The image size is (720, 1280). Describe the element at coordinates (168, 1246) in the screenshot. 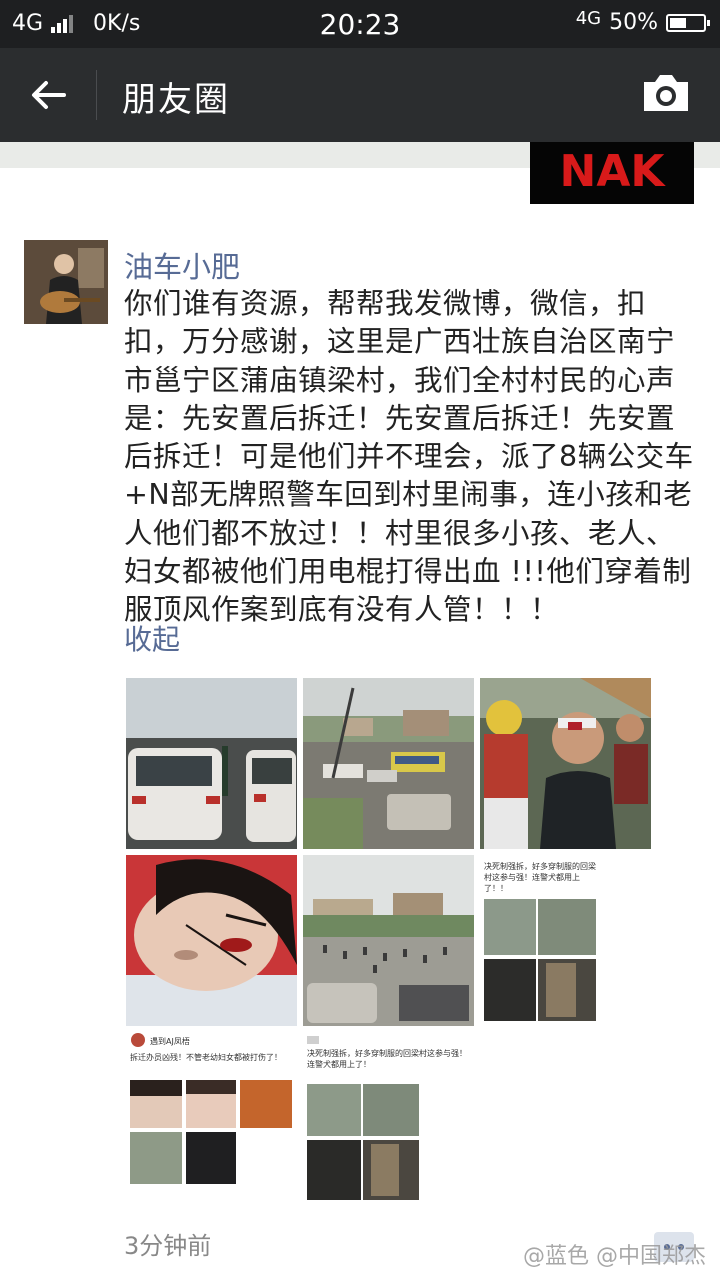

I see `post-time: 3分钟前` at that location.